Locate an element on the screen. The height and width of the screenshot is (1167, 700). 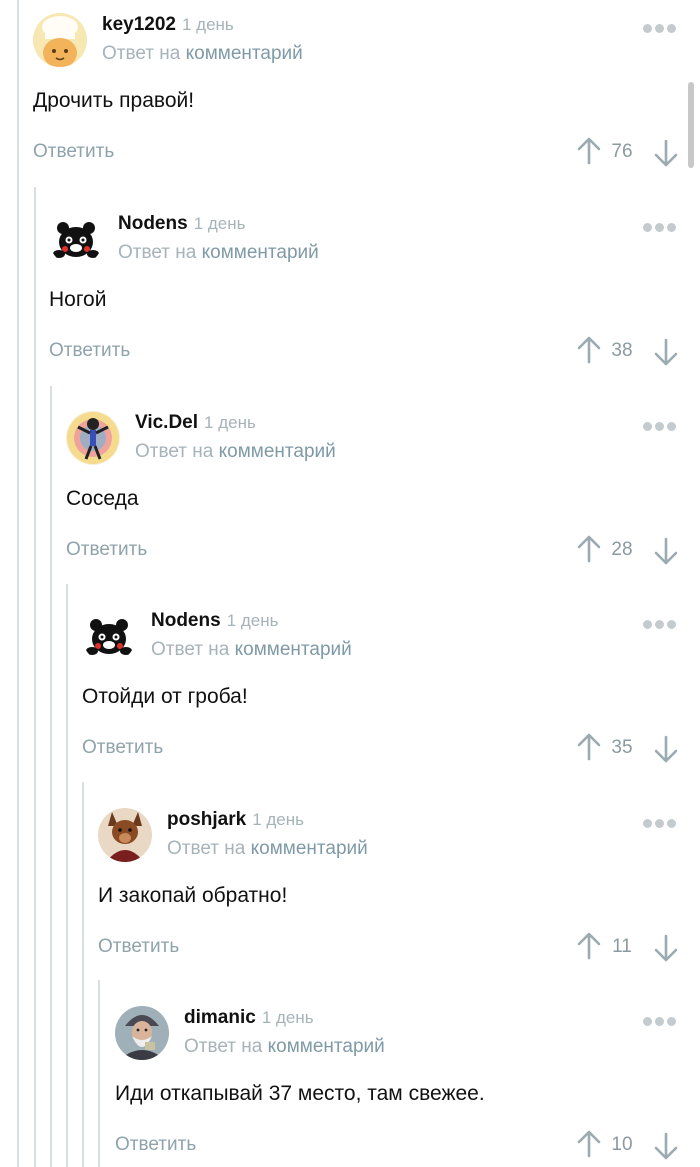
chef-cat-avatar is located at coordinates (60, 40).